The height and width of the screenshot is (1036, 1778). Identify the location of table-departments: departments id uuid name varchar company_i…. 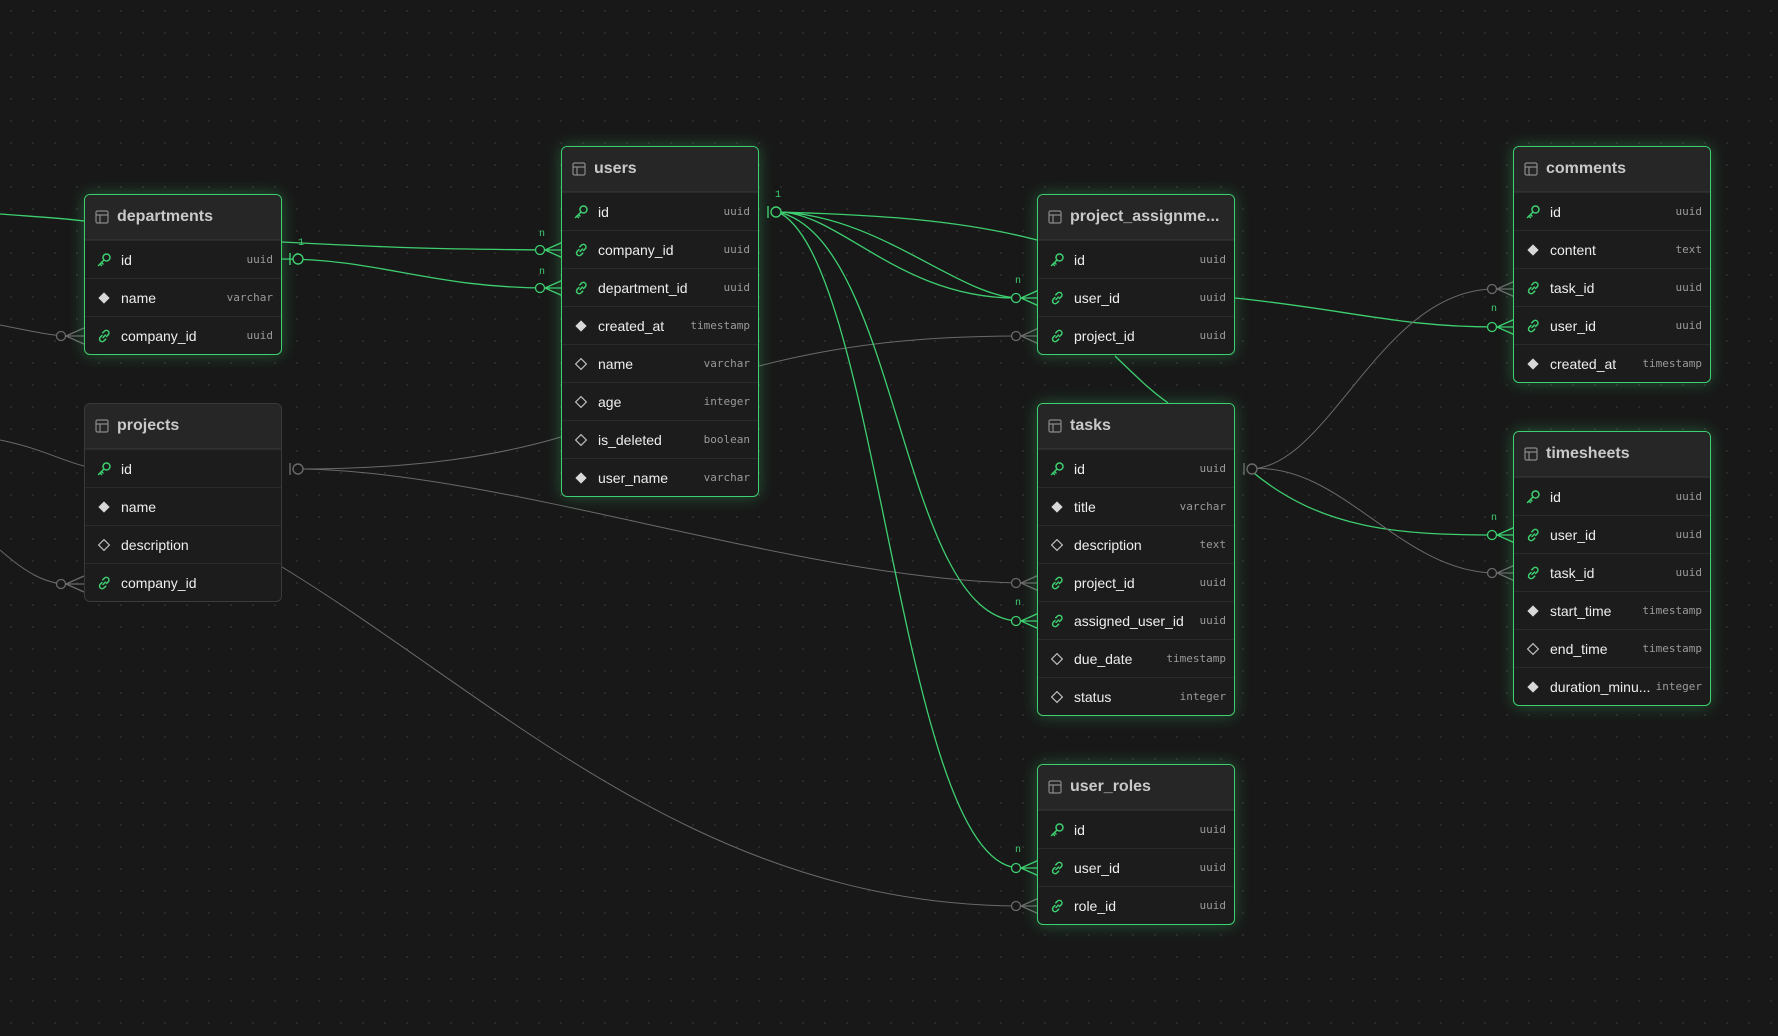
(183, 274).